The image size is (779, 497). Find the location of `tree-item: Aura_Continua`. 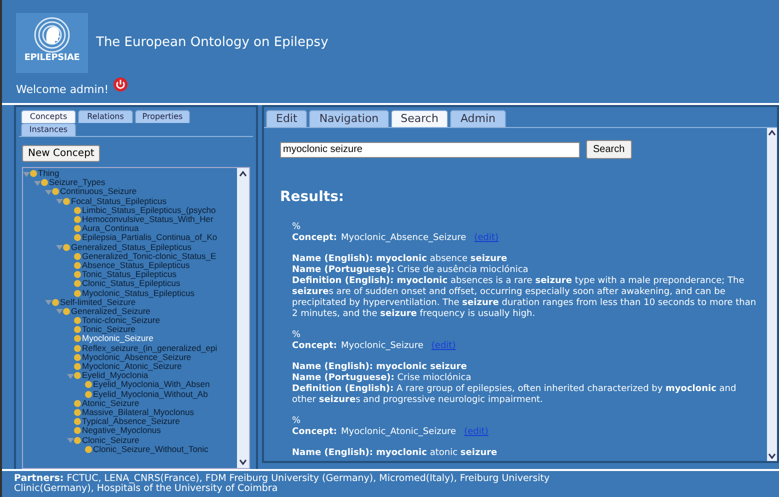

tree-item: Aura_Continua is located at coordinates (110, 229).